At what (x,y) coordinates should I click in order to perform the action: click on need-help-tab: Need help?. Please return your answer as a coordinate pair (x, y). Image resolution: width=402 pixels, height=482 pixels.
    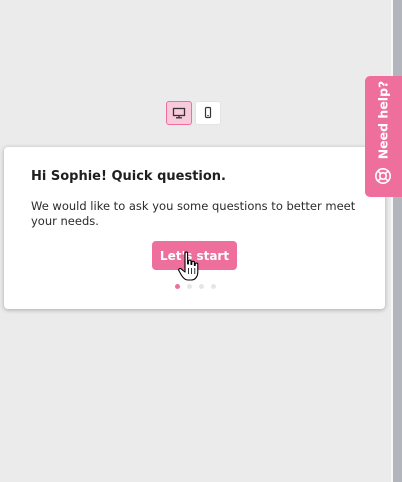
    Looking at the image, I should click on (383, 136).